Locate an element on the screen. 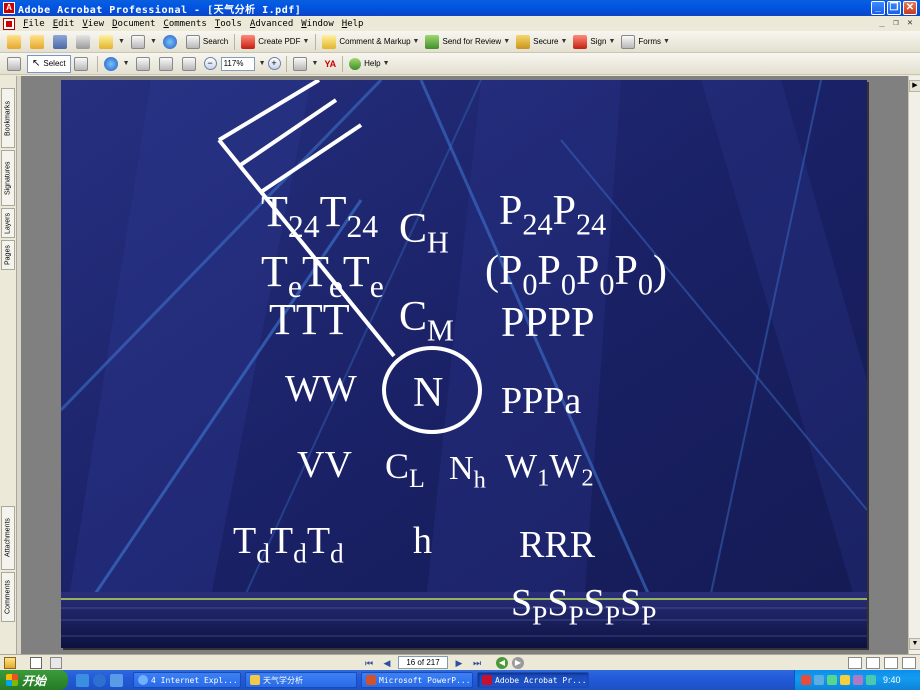 The height and width of the screenshot is (690, 920). next-page-icon: ▶ is located at coordinates (459, 663).